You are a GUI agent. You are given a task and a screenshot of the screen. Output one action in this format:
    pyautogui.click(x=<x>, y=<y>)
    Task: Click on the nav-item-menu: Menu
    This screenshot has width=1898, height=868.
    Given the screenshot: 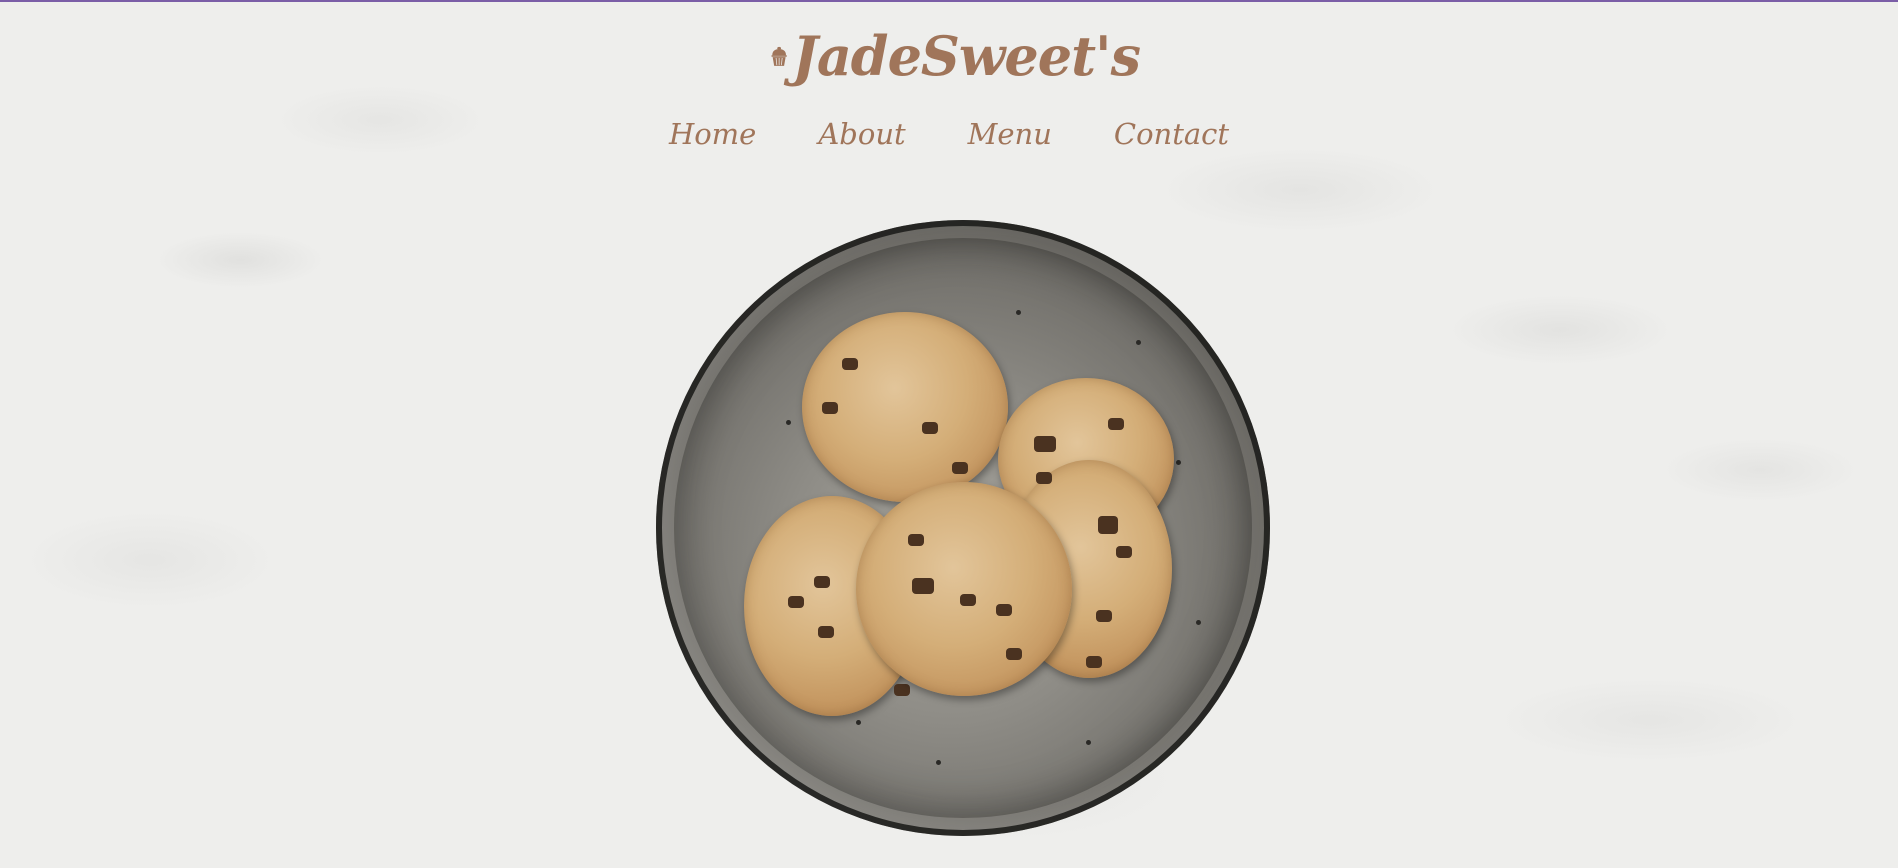 What is the action you would take?
    pyautogui.click(x=1010, y=134)
    